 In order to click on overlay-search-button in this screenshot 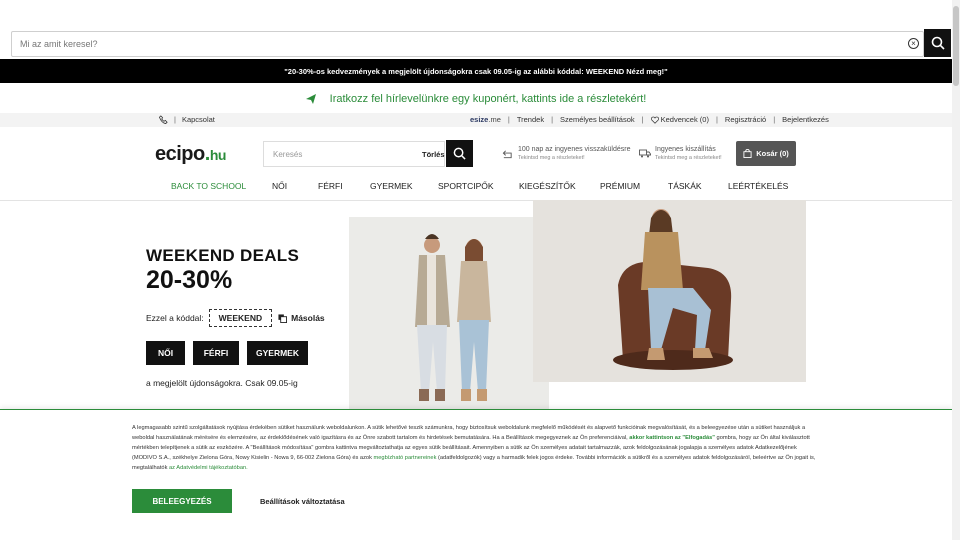, I will do `click(937, 43)`.